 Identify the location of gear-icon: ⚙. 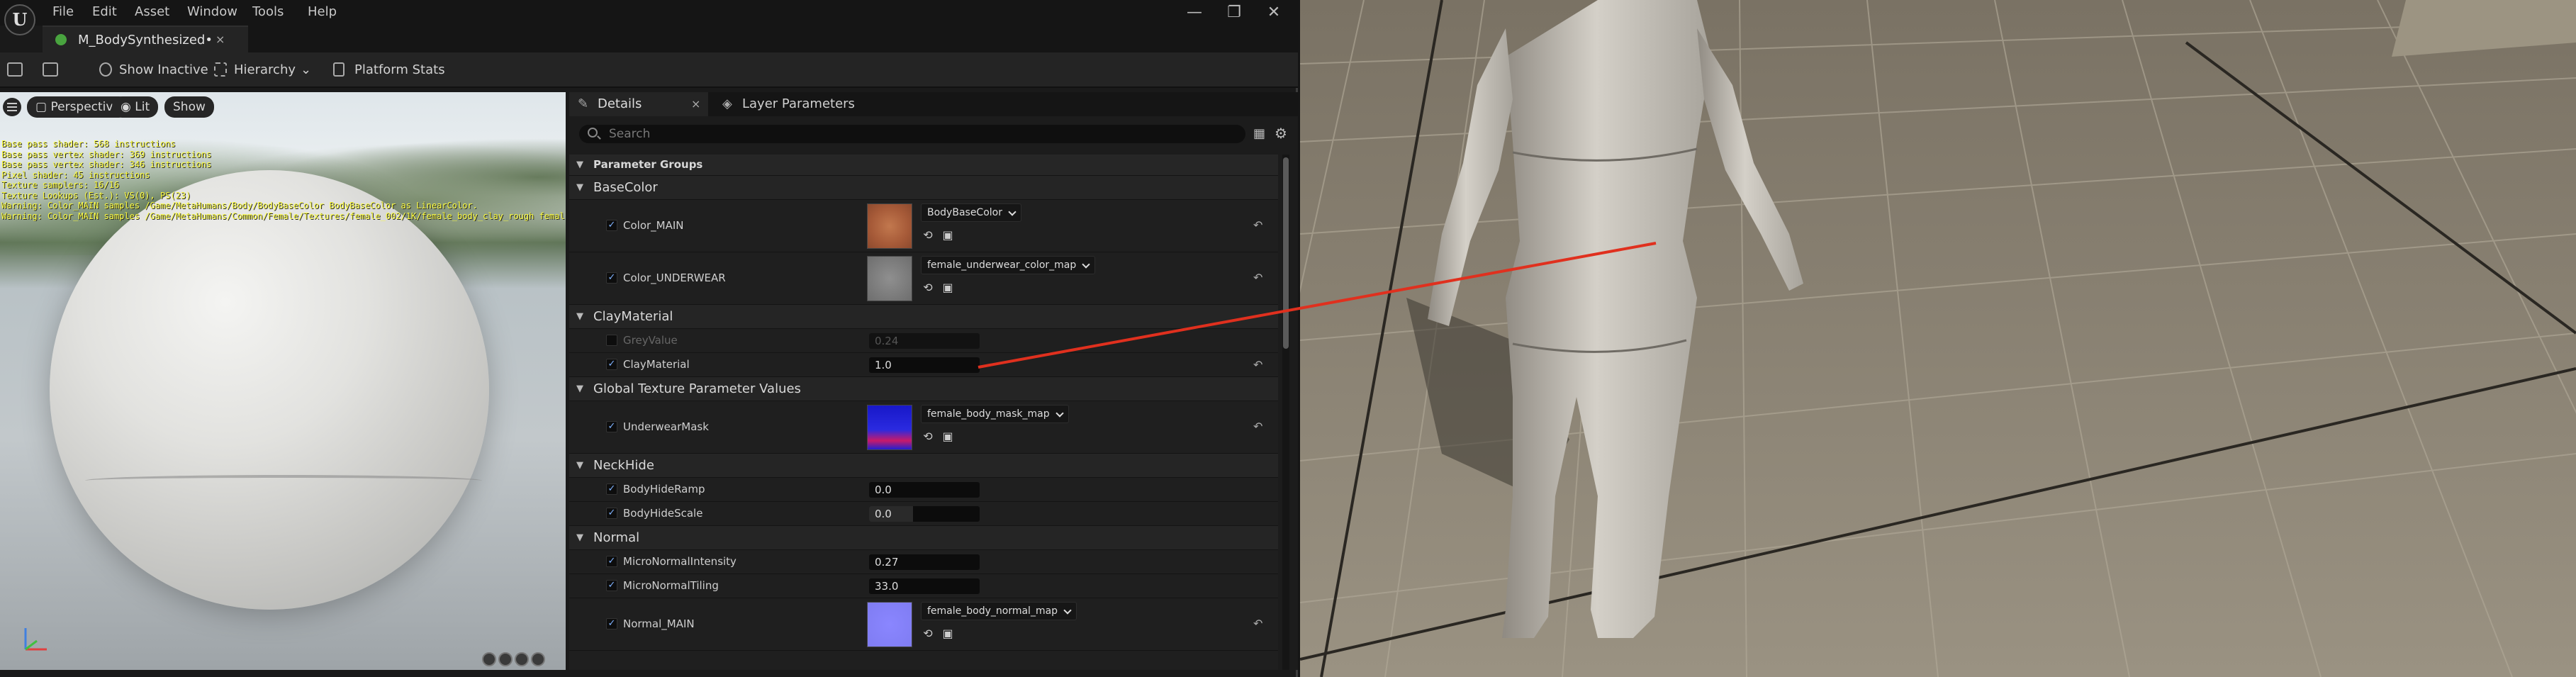
(1281, 133).